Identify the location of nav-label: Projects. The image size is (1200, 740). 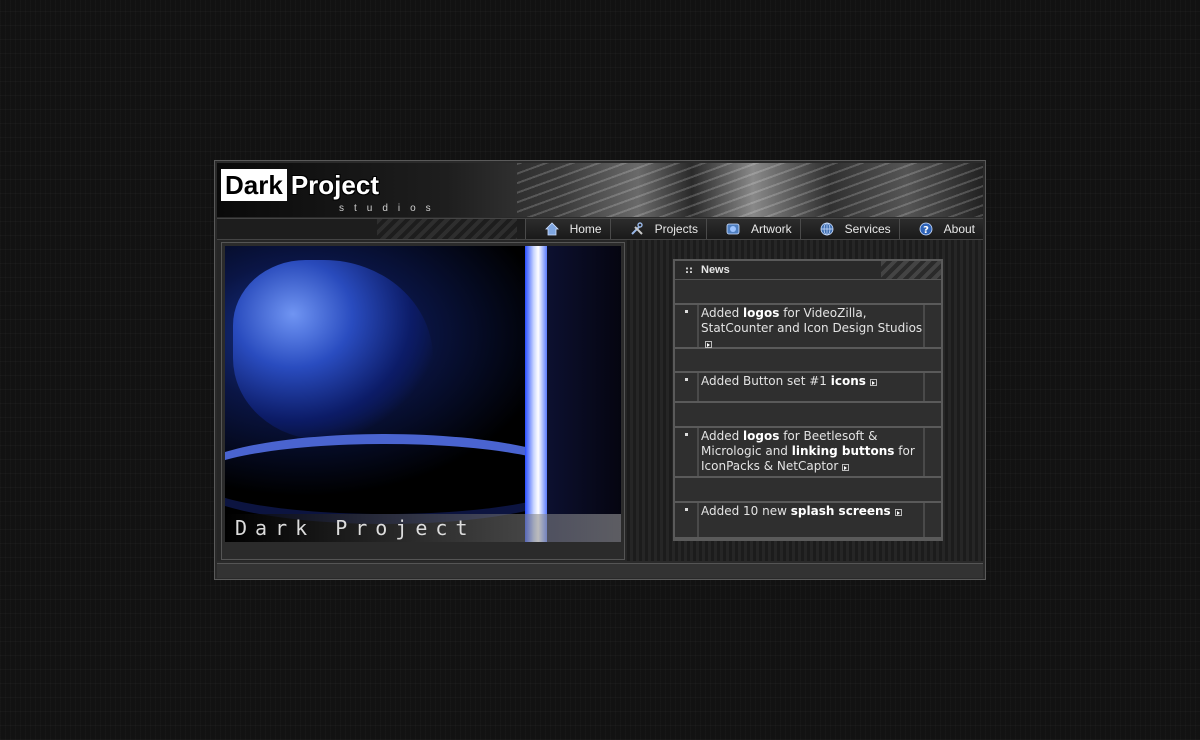
(676, 229).